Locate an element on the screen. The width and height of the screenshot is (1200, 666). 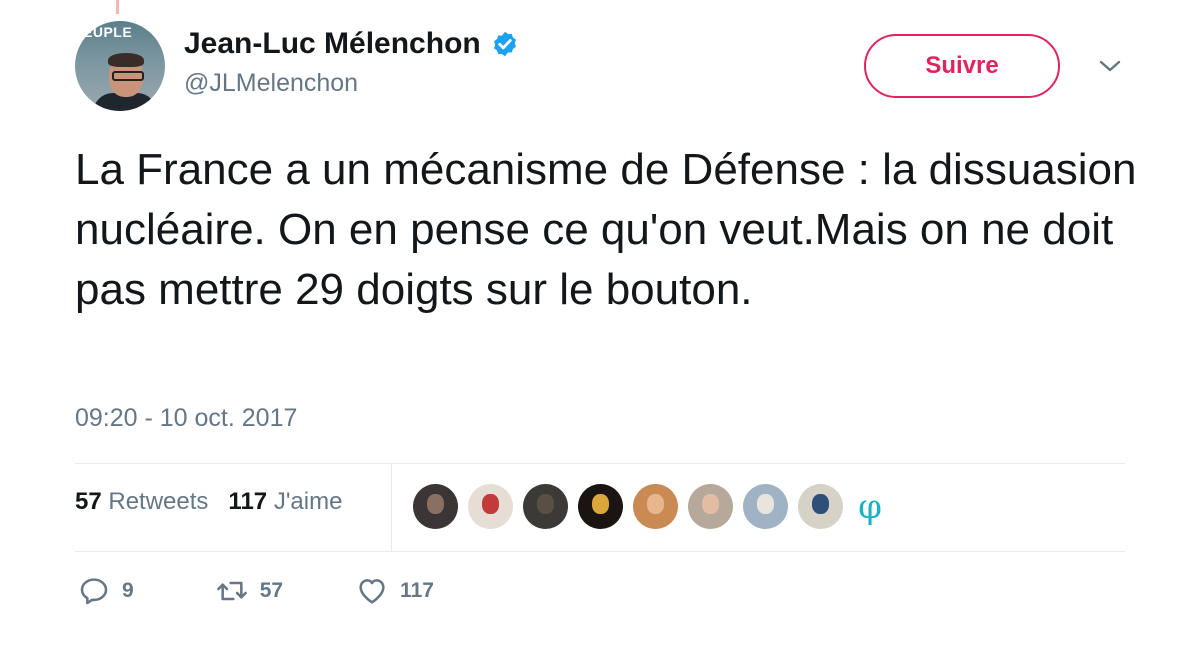
retweets-stat: 57 Retweets is located at coordinates (141, 502).